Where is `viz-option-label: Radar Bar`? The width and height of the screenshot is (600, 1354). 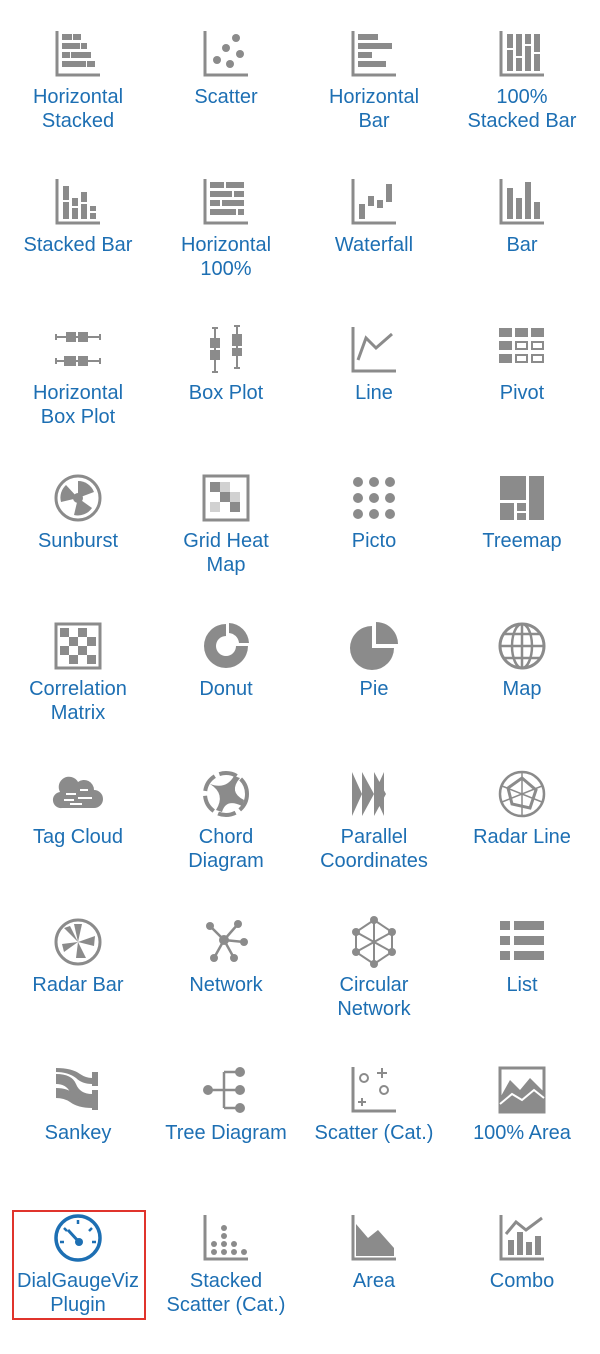
viz-option-label: Radar Bar is located at coordinates (78, 985).